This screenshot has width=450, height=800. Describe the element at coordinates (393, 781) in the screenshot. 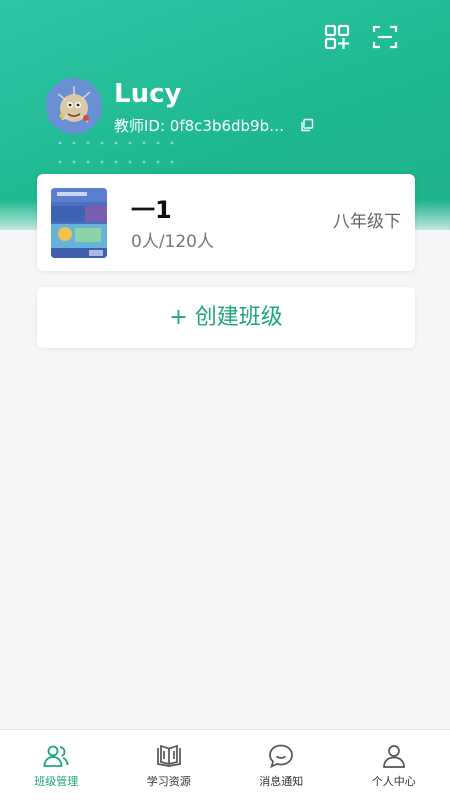

I see `tab-label: 个人中心` at that location.